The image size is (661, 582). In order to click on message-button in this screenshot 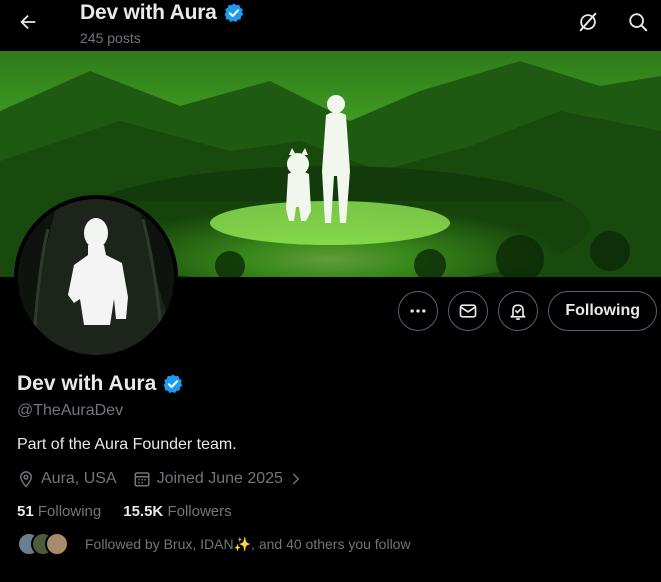, I will do `click(468, 311)`.